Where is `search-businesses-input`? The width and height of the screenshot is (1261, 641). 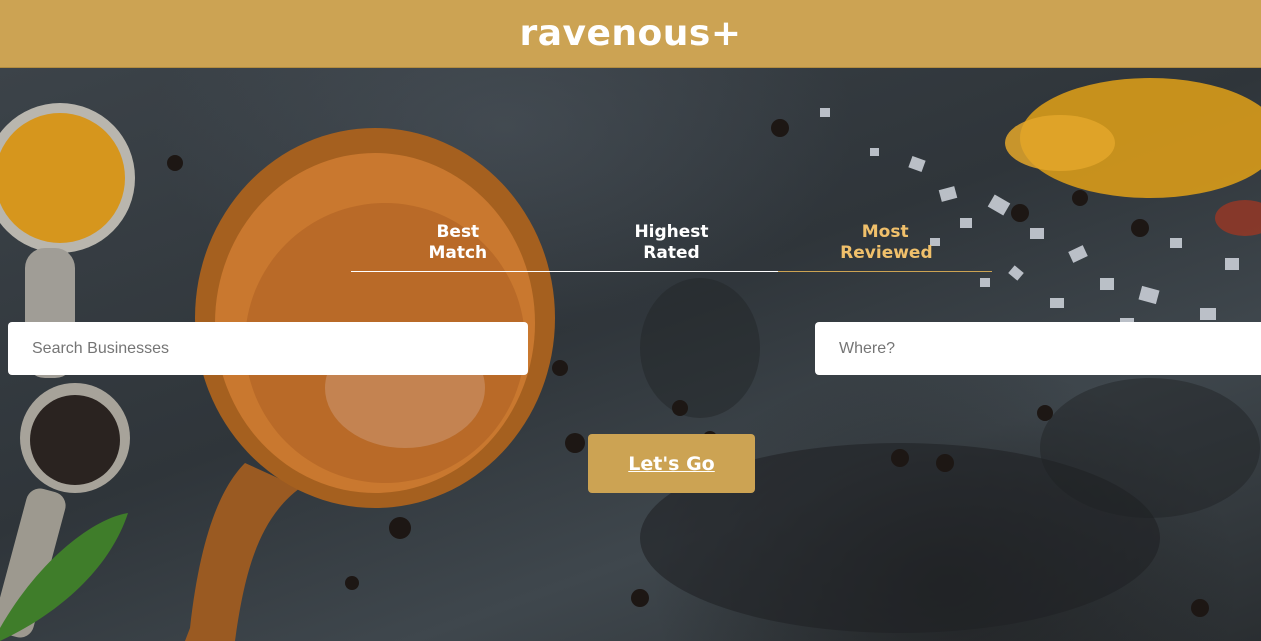 search-businesses-input is located at coordinates (268, 348).